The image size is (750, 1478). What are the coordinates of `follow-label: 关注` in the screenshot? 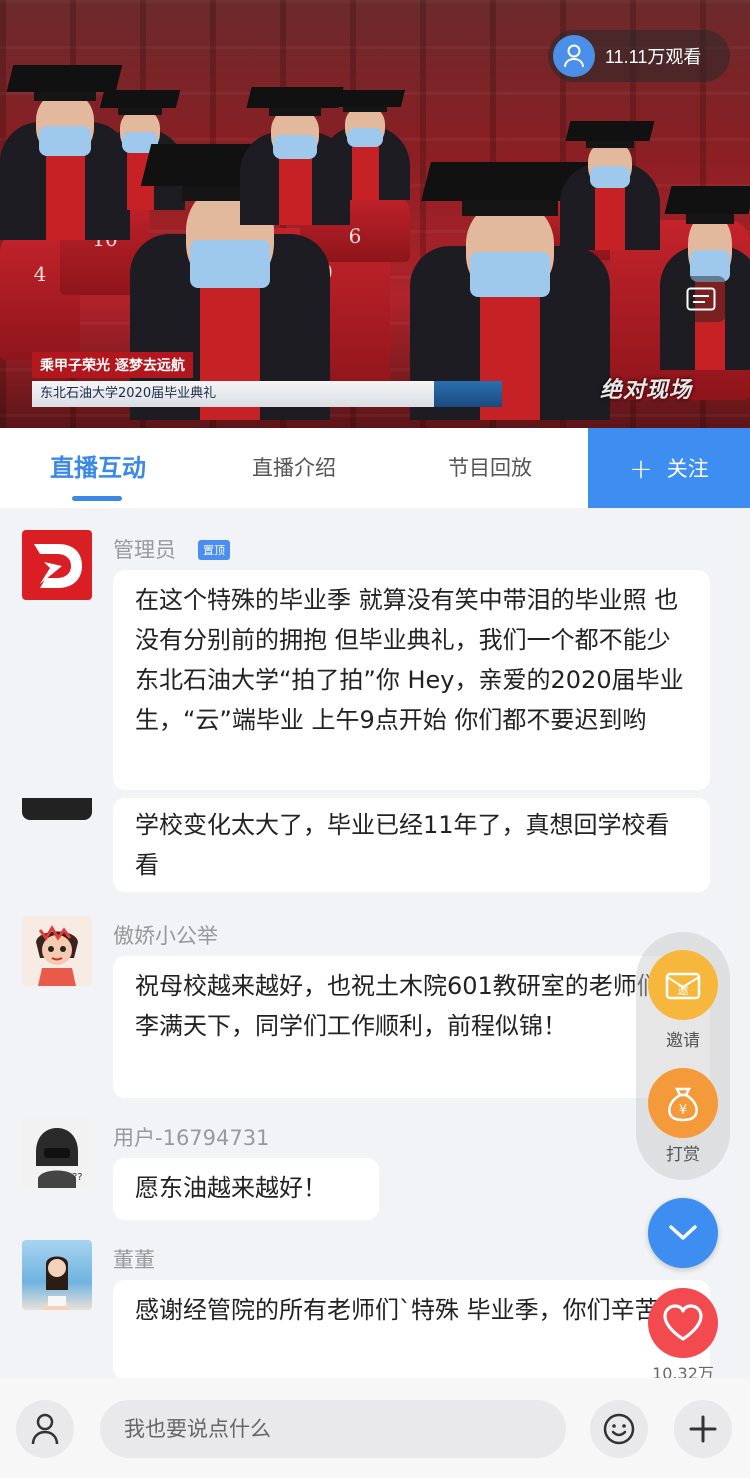 It's located at (687, 469).